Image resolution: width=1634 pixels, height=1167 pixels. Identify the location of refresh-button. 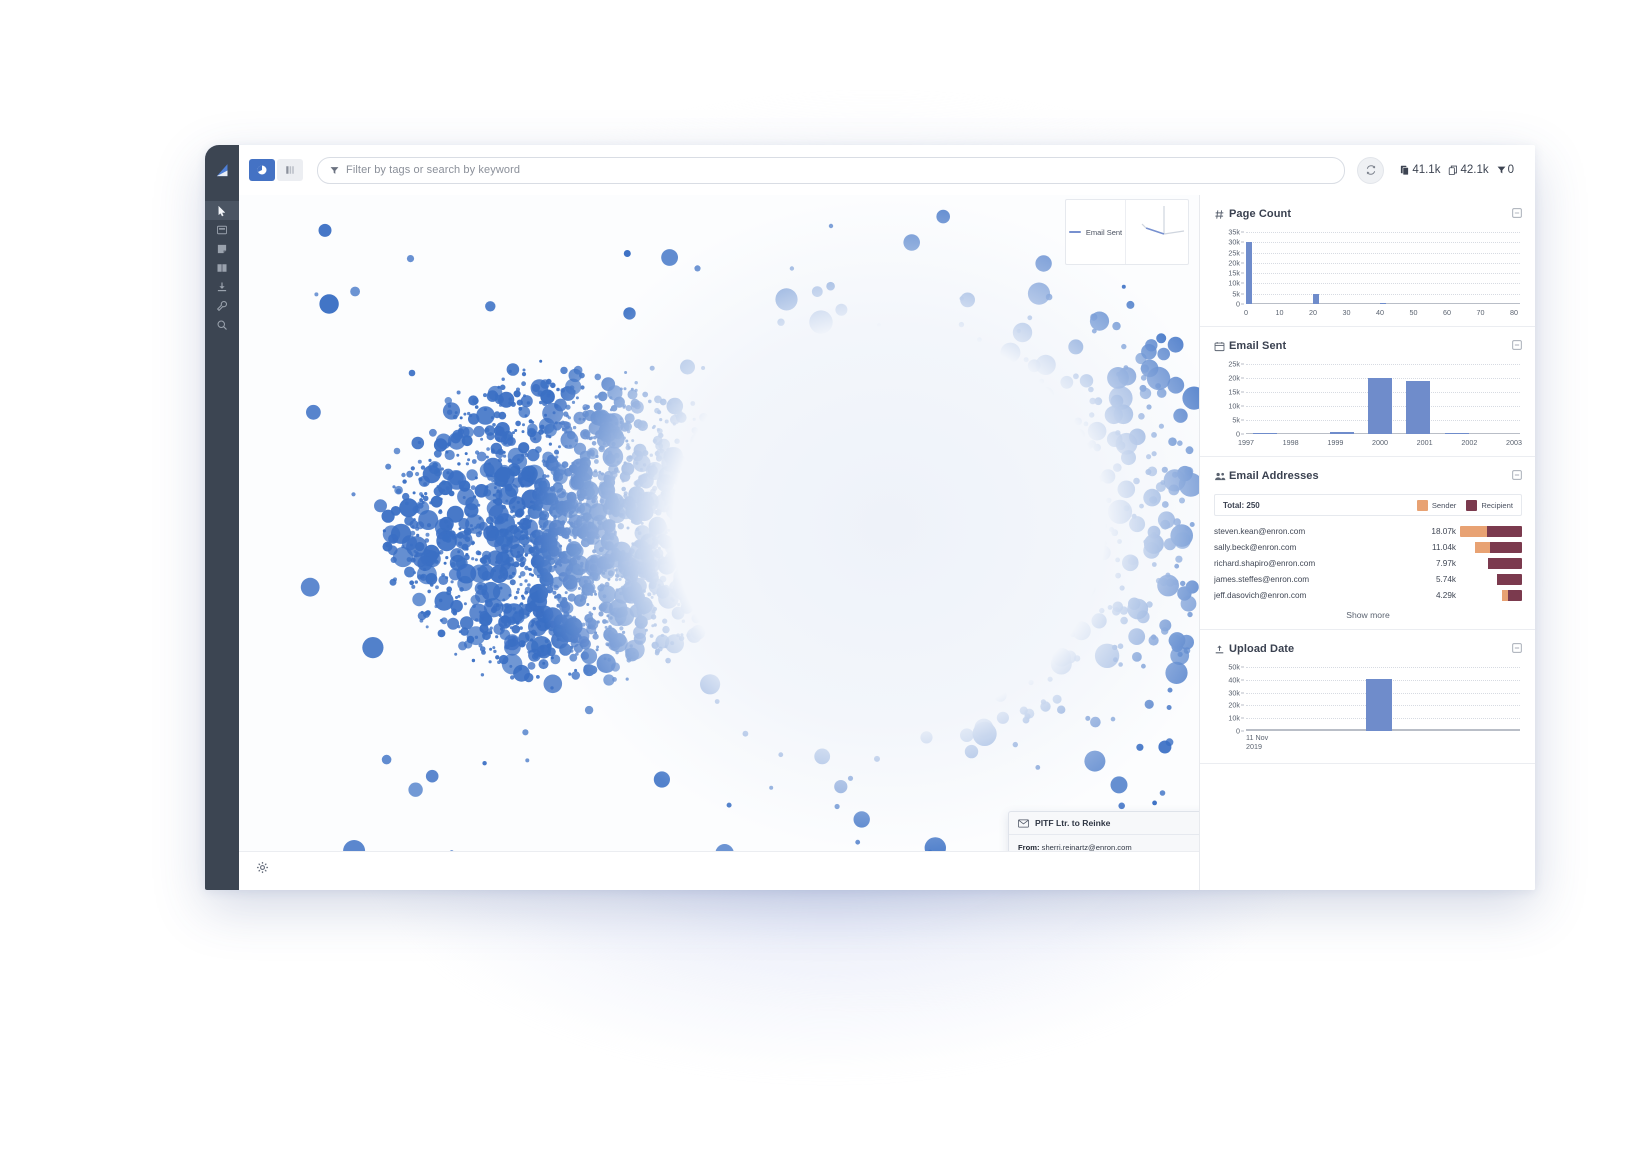
(1371, 170).